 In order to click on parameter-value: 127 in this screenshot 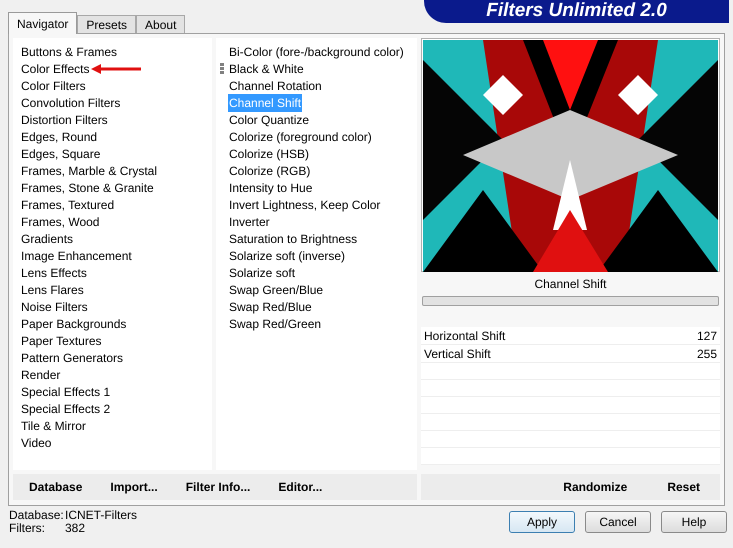, I will do `click(706, 336)`.